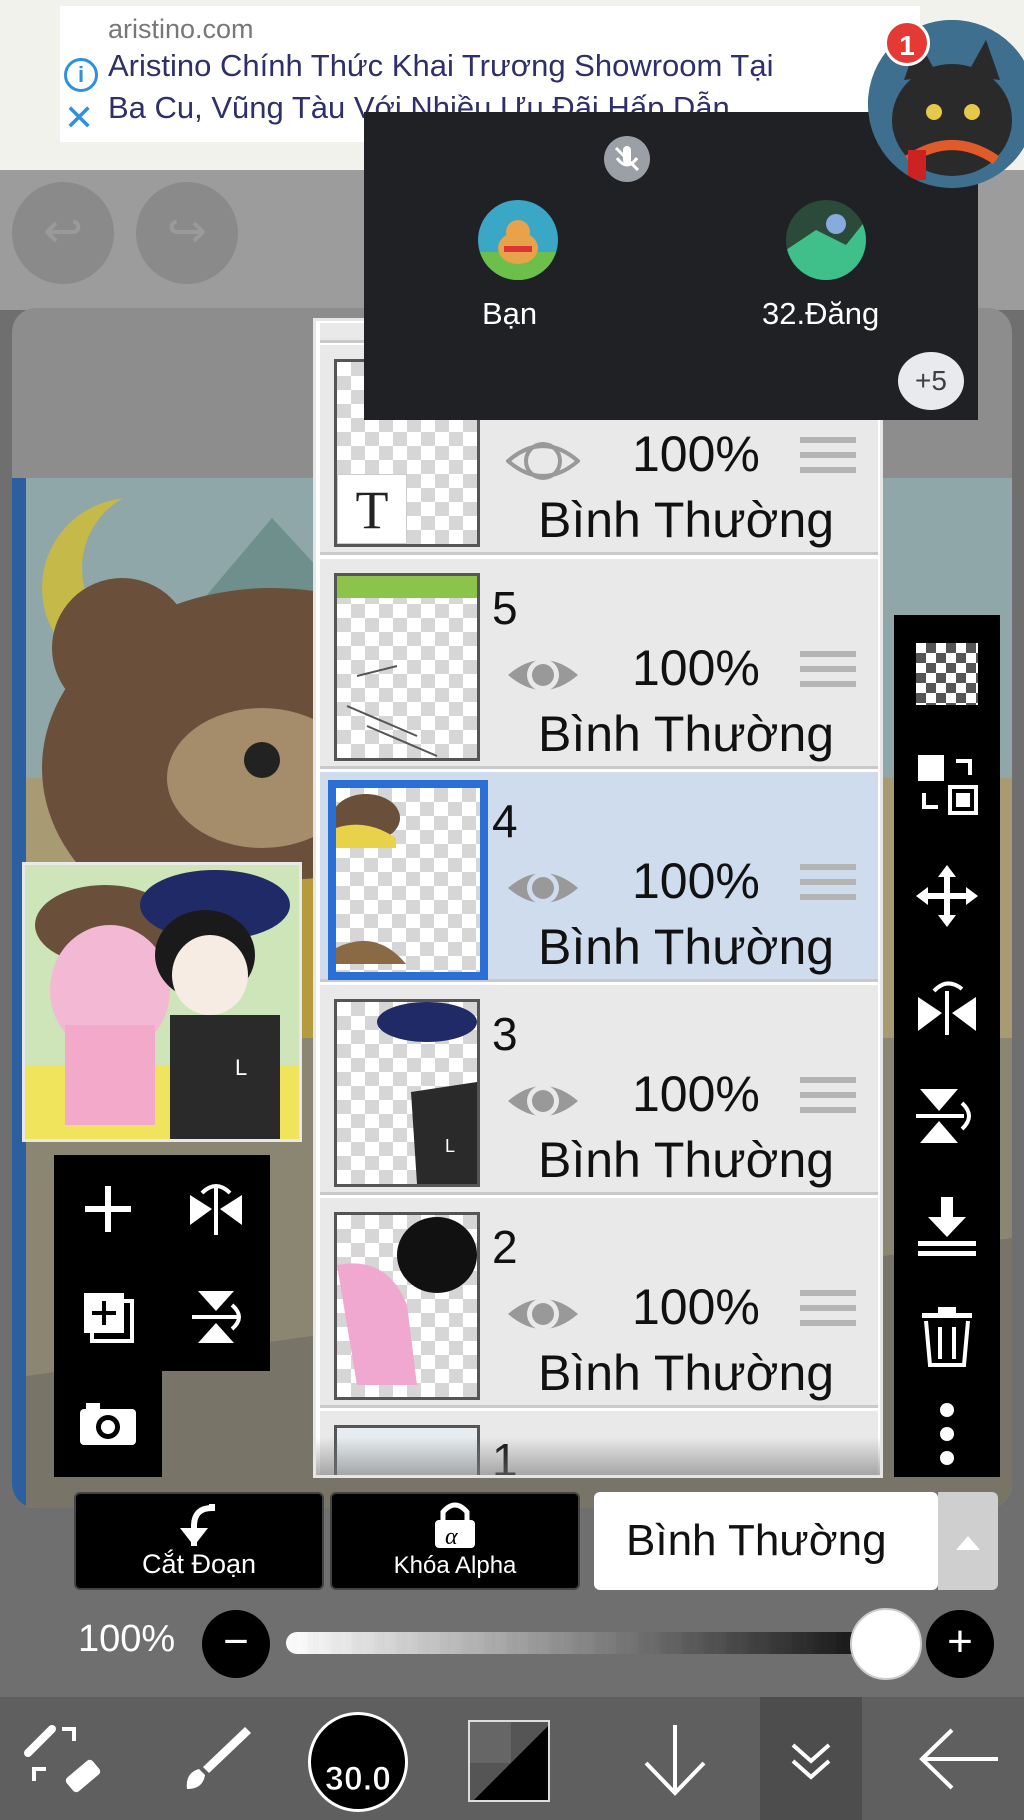 The height and width of the screenshot is (1820, 1024). I want to click on flip-h-icon, so click(947, 1006).